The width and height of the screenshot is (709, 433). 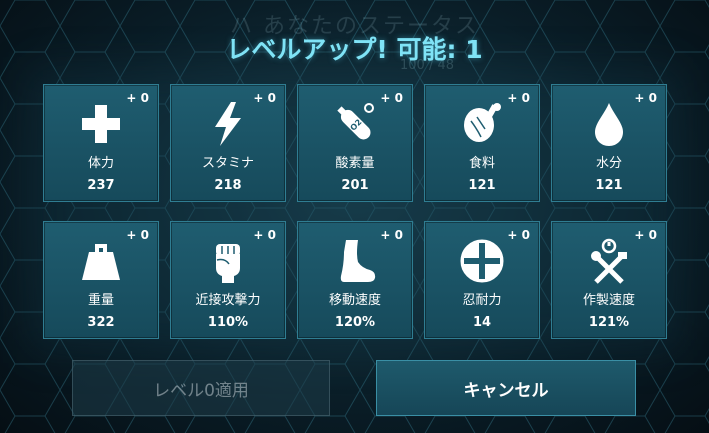 I want to click on stat-label: 酸素量, so click(x=355, y=163).